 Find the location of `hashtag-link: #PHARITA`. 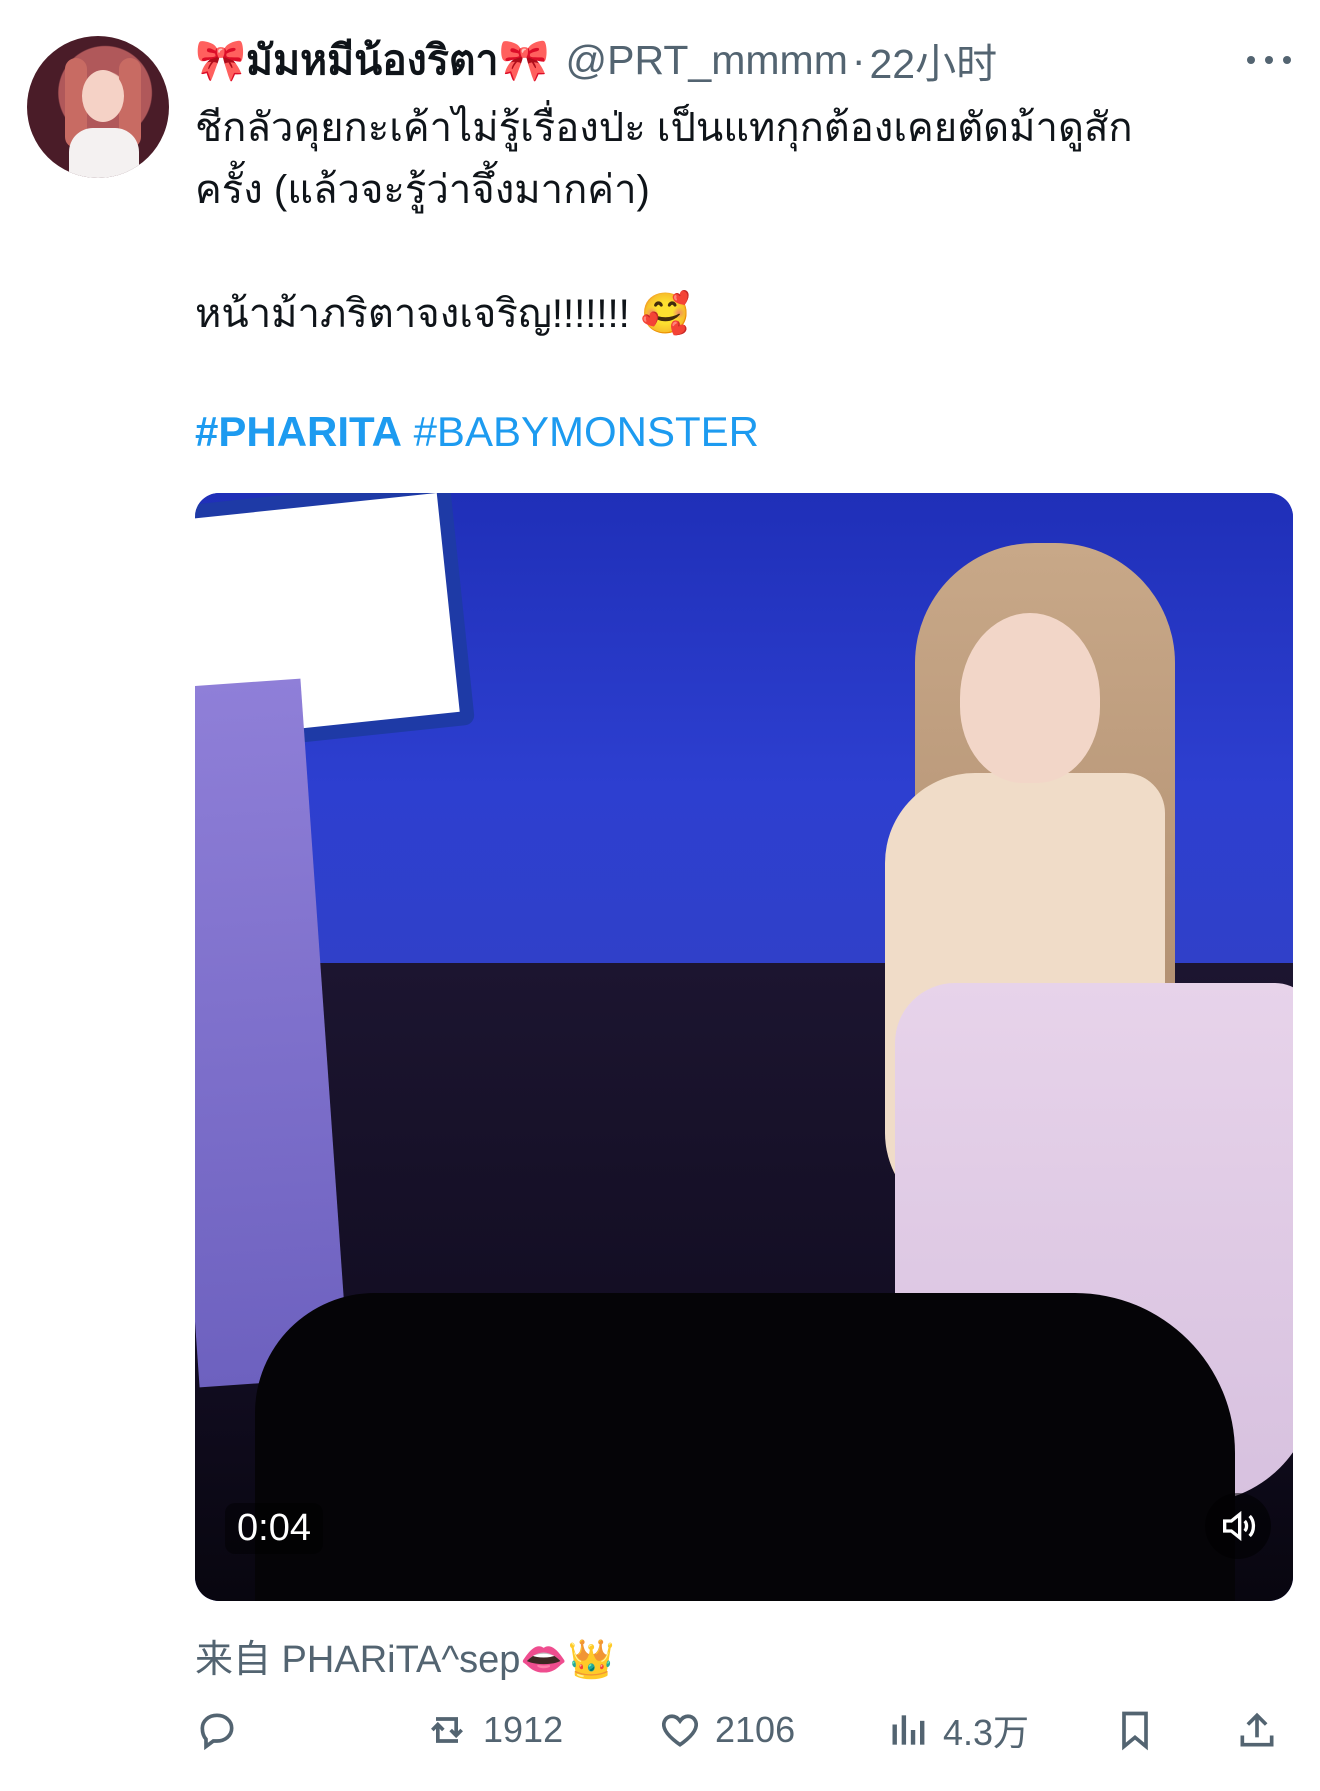

hashtag-link: #PHARITA is located at coordinates (298, 431).